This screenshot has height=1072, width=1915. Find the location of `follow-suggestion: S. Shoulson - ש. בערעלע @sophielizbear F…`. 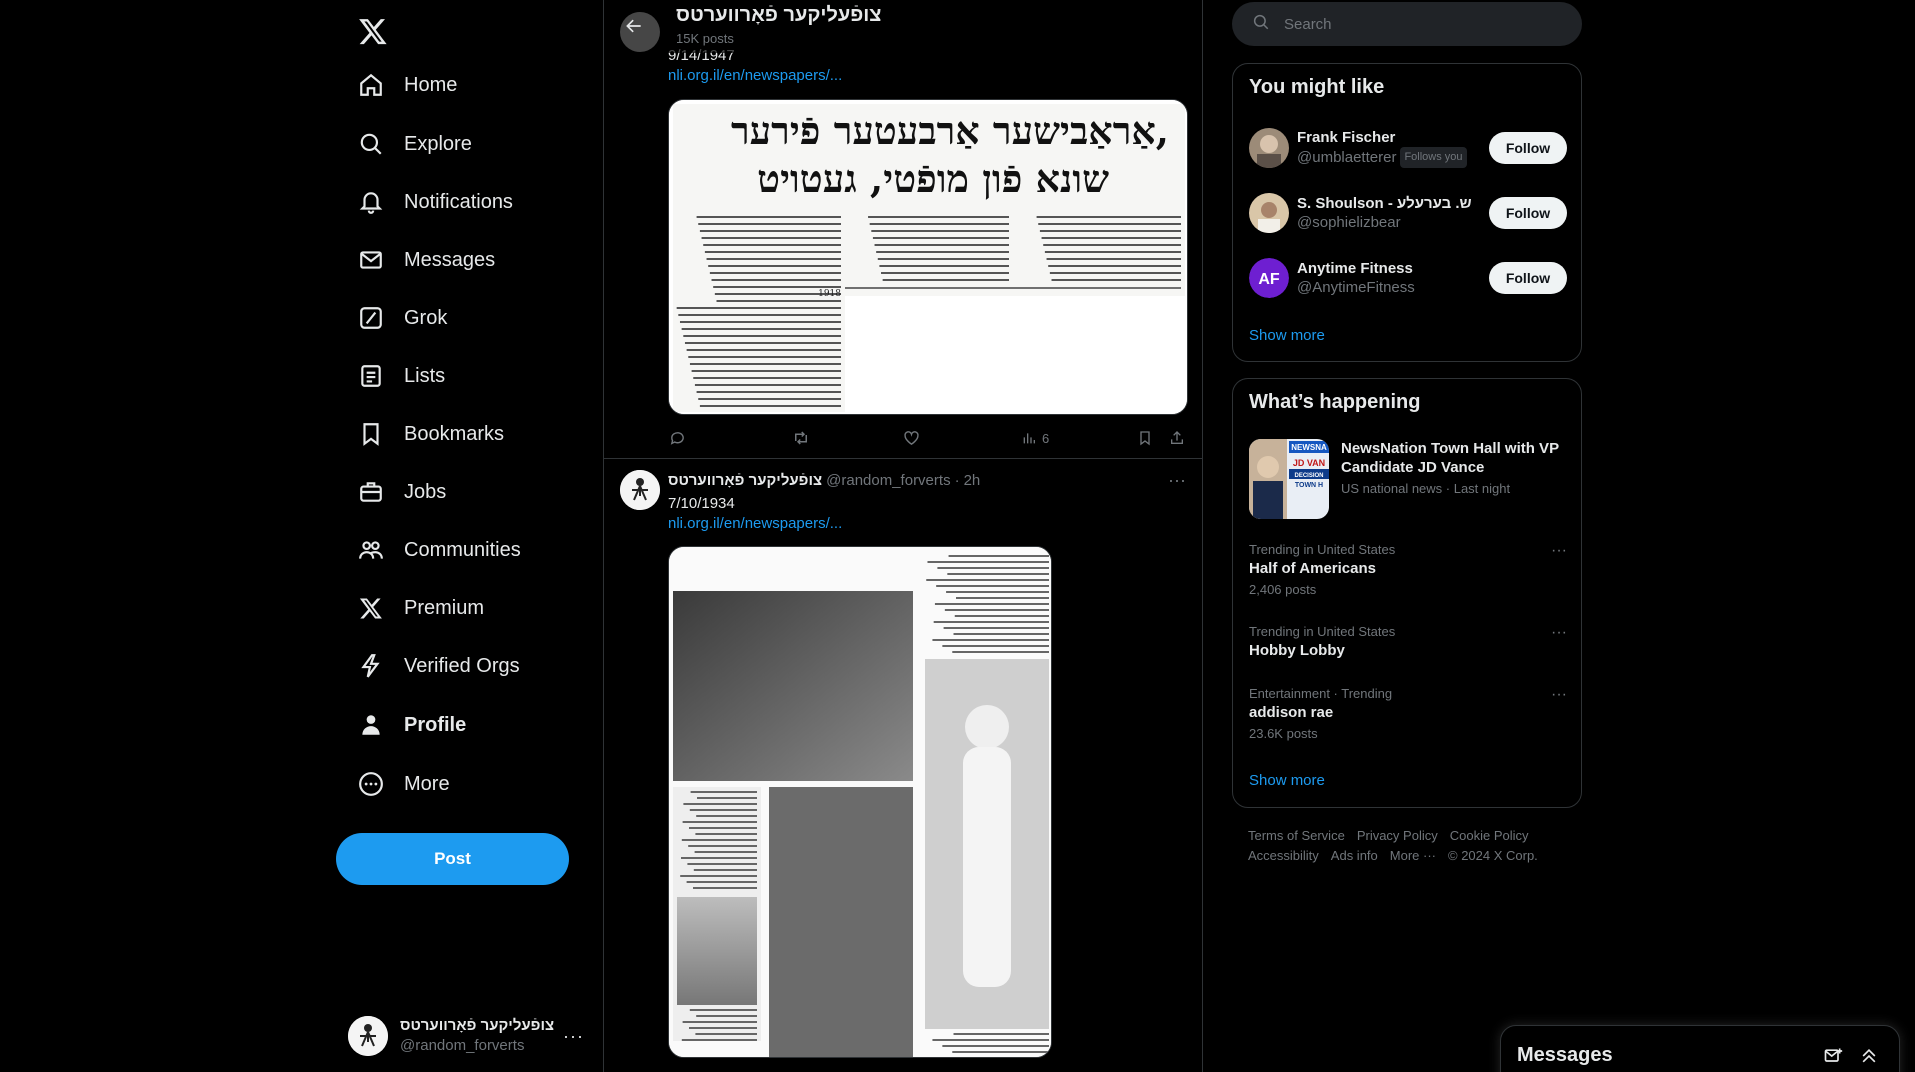

follow-suggestion: S. Shoulson - ש. בערעלע @sophielizbear F… is located at coordinates (1408, 213).